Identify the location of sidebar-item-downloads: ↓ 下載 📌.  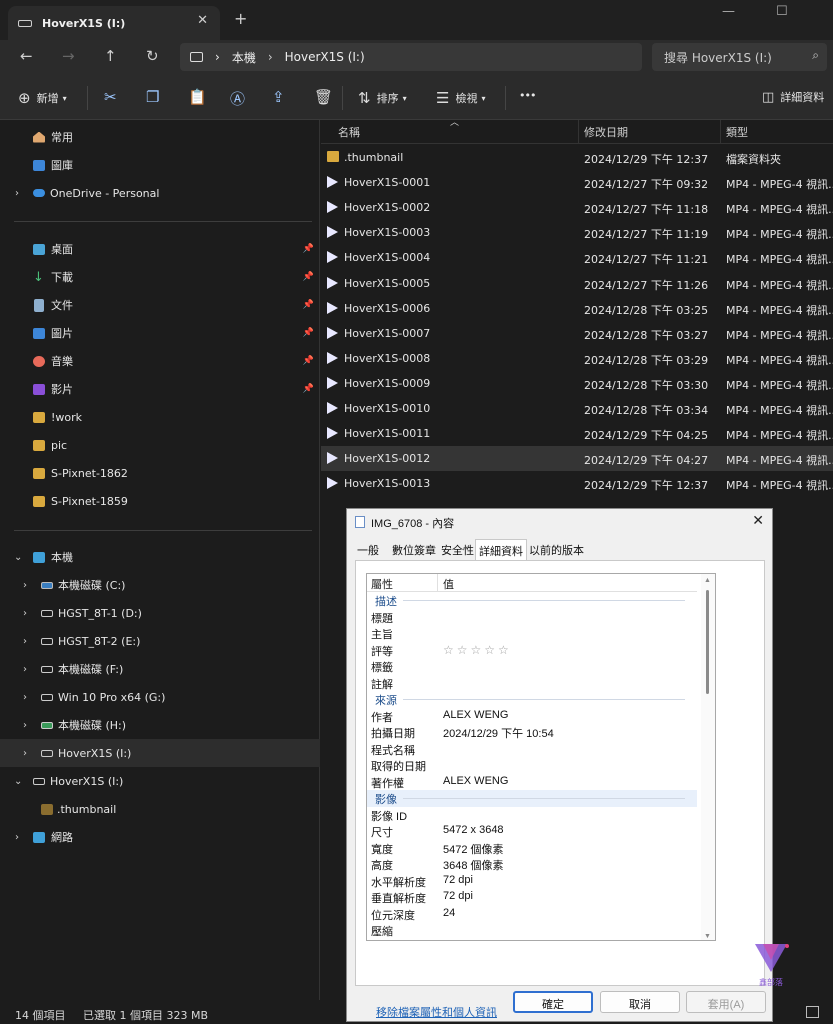
(160, 277).